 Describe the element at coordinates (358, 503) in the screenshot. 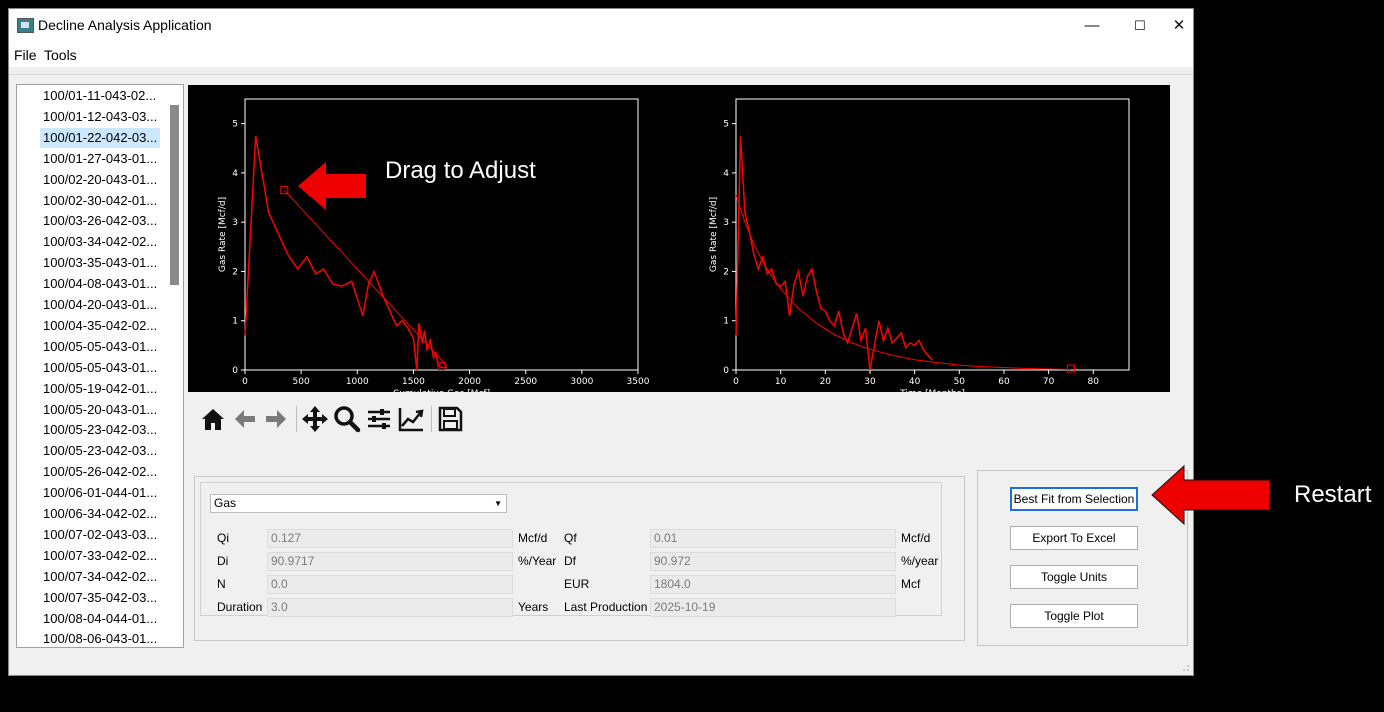

I see `product-select: Gas ▼` at that location.